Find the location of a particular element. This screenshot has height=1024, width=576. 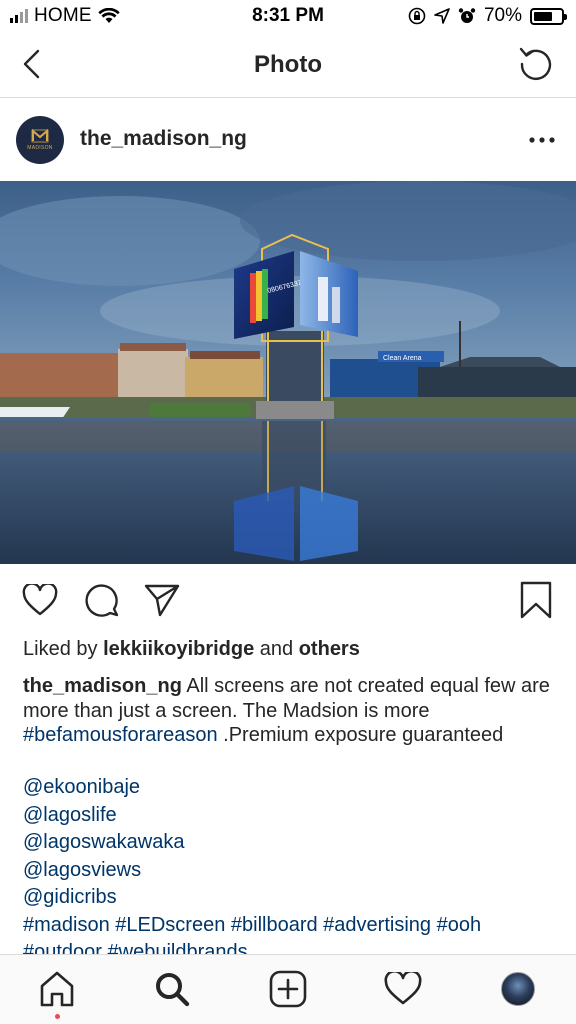

page-title: Photo is located at coordinates (288, 64).